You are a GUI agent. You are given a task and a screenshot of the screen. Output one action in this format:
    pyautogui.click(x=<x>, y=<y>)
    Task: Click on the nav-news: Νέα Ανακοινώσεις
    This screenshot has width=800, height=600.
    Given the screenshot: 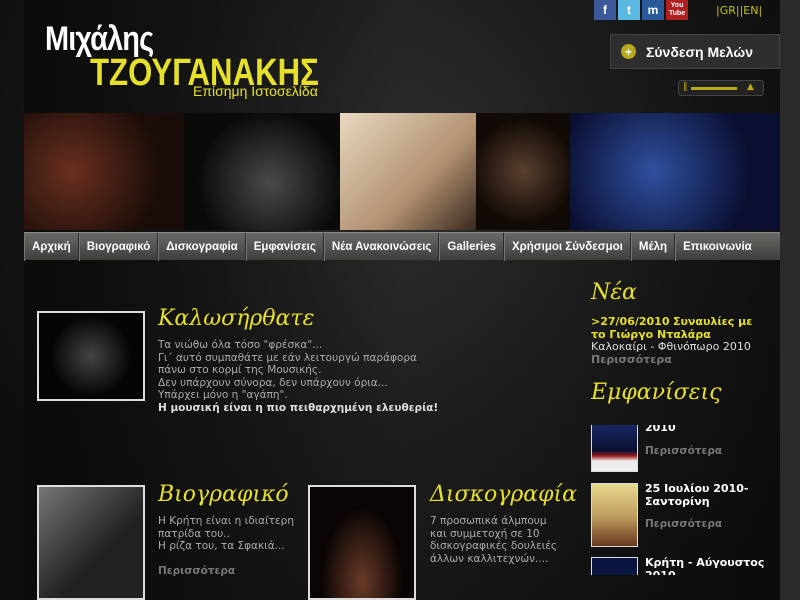 What is the action you would take?
    pyautogui.click(x=381, y=246)
    